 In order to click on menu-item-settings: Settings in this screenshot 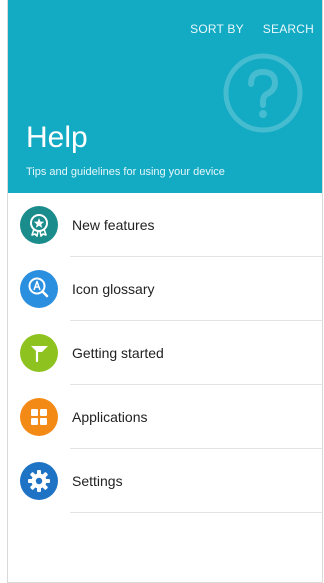, I will do `click(165, 481)`.